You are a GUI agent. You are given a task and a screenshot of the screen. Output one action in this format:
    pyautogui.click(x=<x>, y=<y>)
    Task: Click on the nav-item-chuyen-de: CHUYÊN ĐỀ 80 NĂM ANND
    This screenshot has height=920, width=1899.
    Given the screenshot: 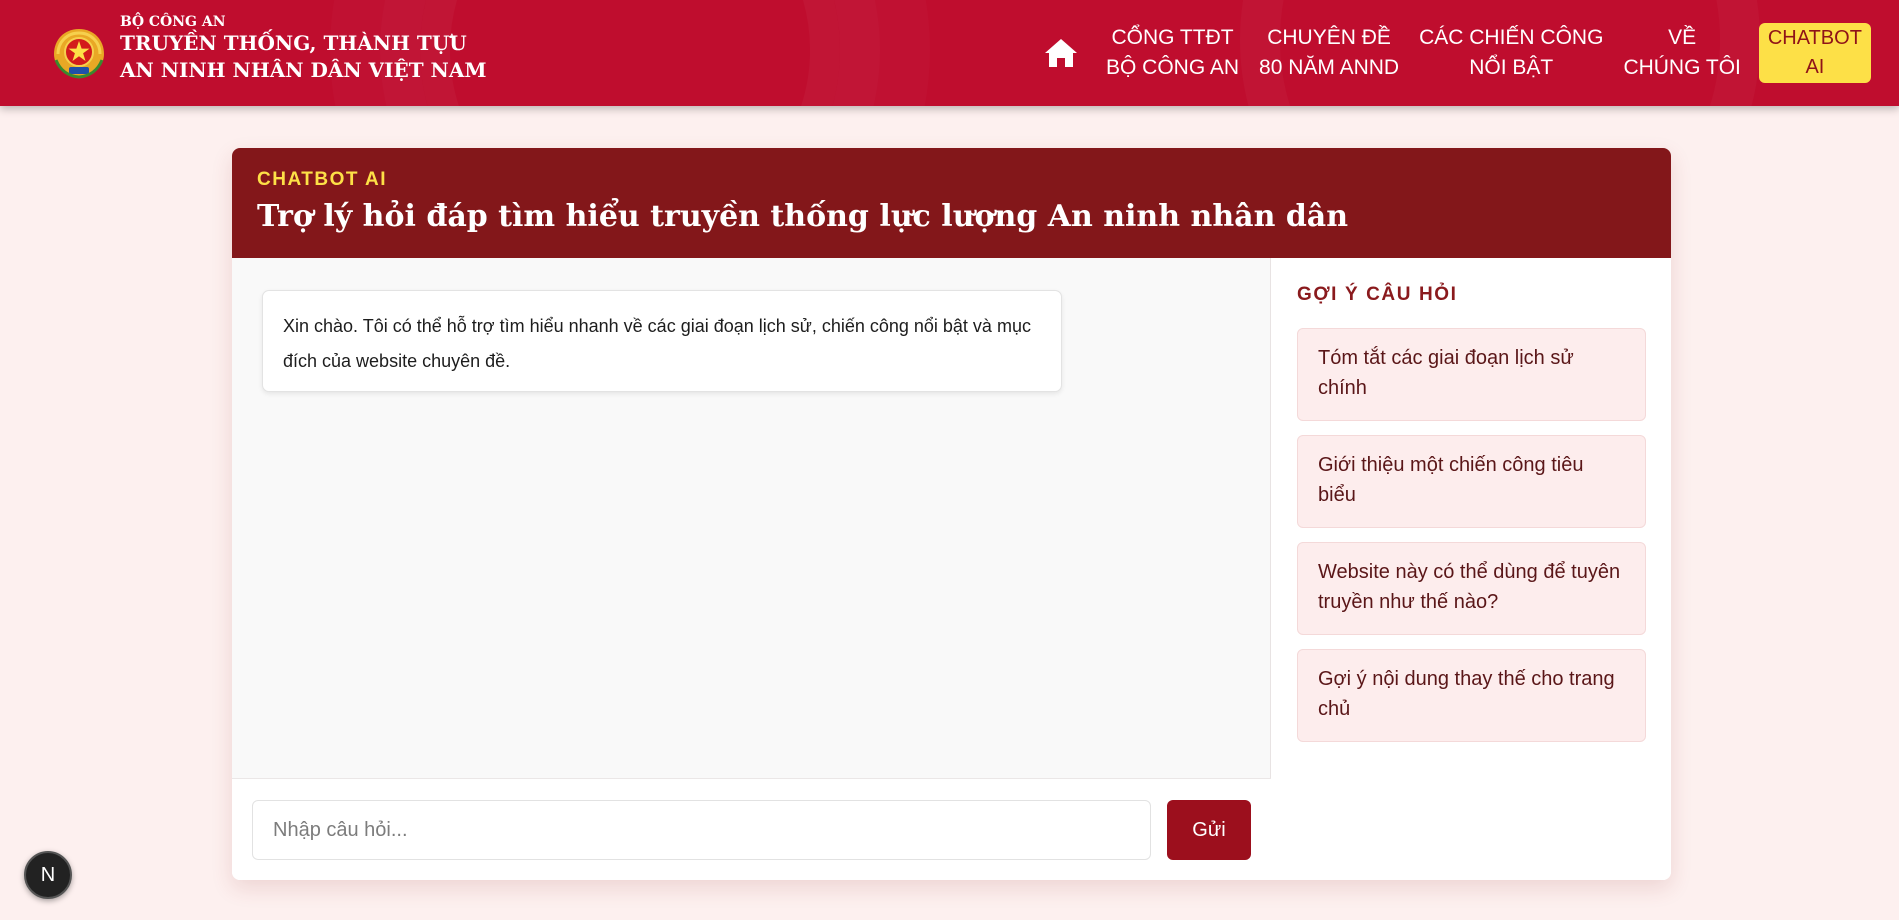 What is the action you would take?
    pyautogui.click(x=1329, y=53)
    